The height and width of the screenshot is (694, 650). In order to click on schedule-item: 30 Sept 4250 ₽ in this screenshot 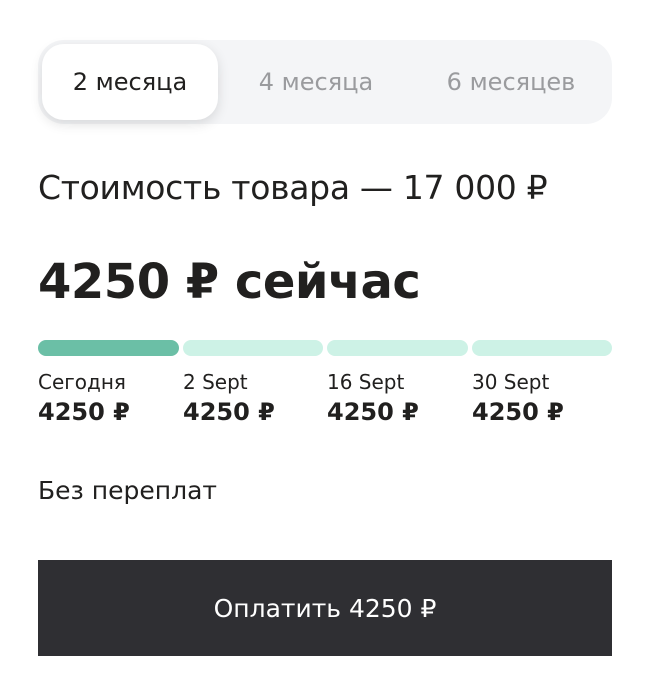, I will do `click(542, 398)`.